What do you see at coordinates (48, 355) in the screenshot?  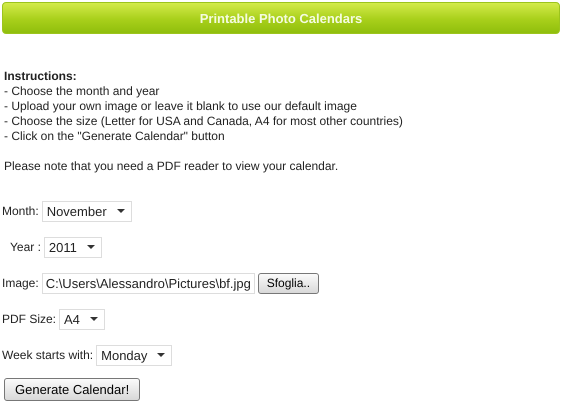 I see `field-label: Week starts with:` at bounding box center [48, 355].